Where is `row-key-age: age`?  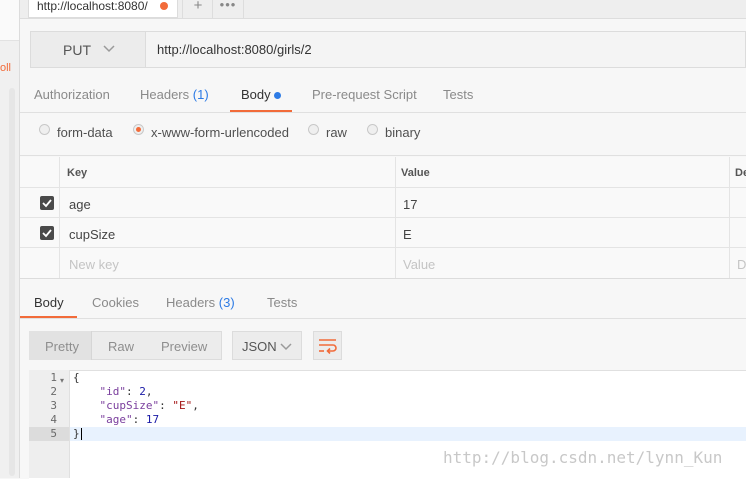 row-key-age: age is located at coordinates (80, 204).